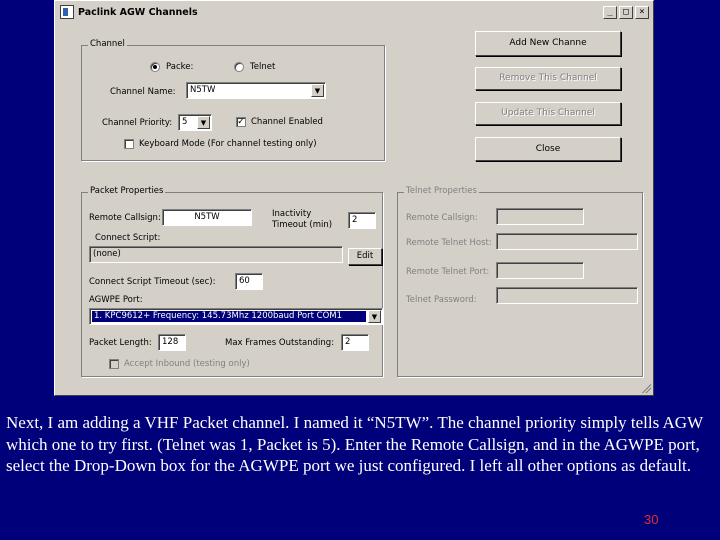  What do you see at coordinates (448, 272) in the screenshot?
I see `telnet-remote-port-label: Remote Telnet Port:` at bounding box center [448, 272].